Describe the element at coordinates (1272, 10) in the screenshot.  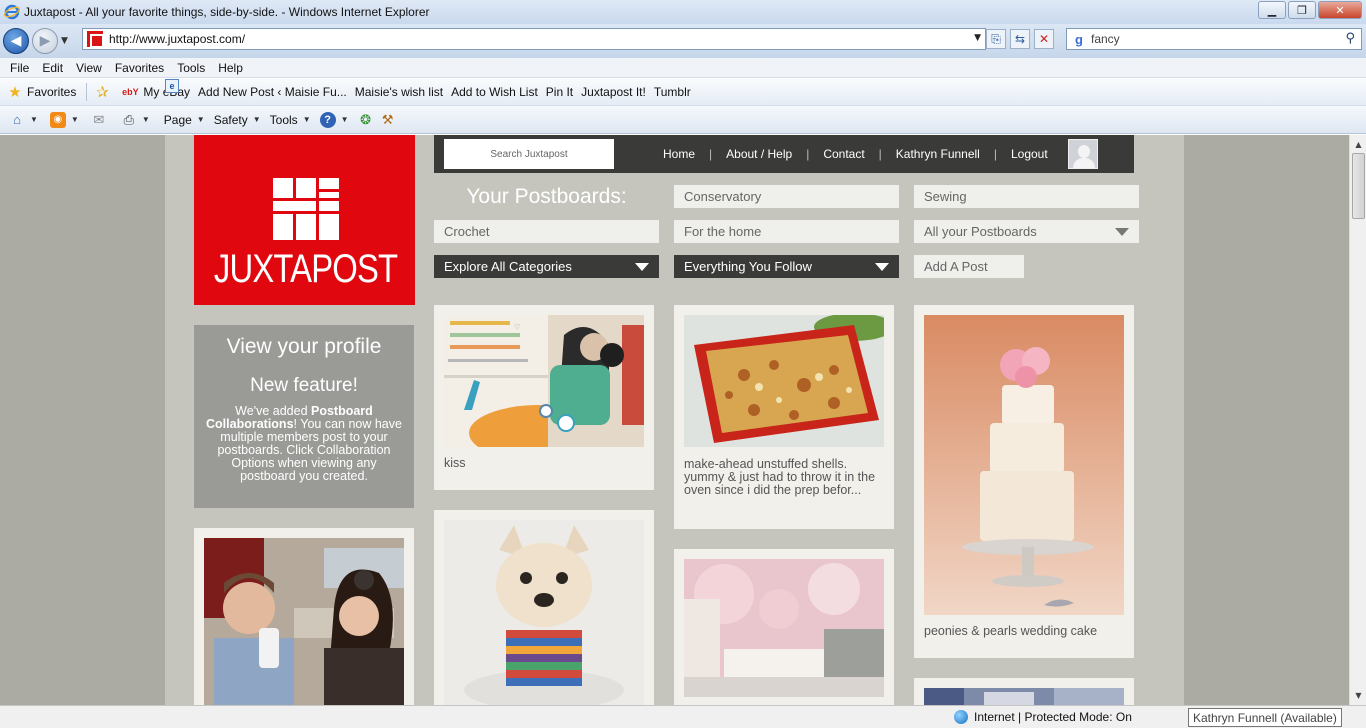
I see `minimize-button: ▁` at that location.